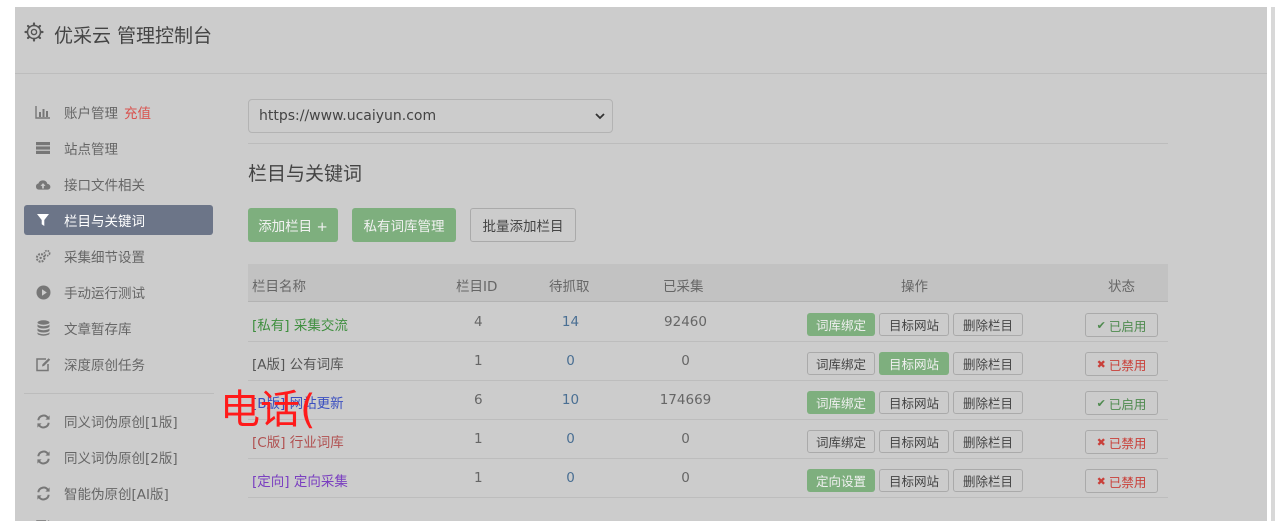  I want to click on gear-icon, so click(34, 32).